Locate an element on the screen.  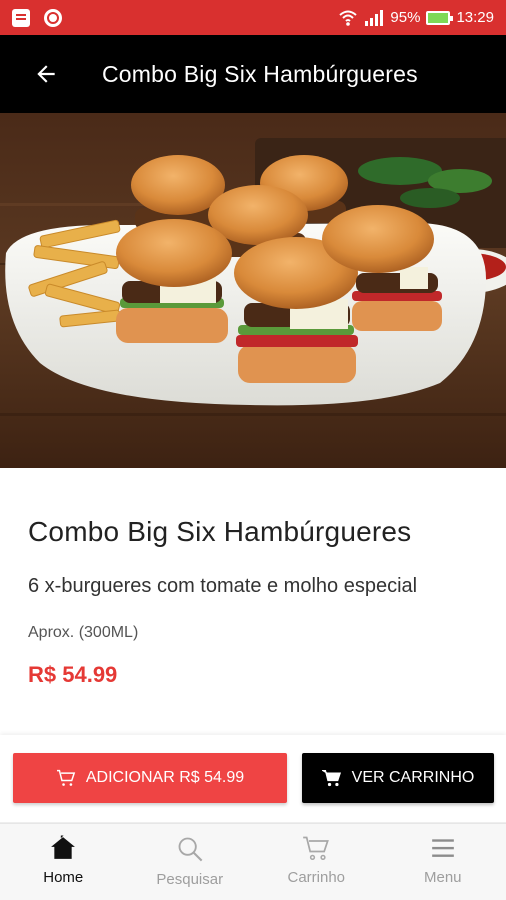
page-title: Combo Big Six Hambúrgueres is located at coordinates (260, 73).